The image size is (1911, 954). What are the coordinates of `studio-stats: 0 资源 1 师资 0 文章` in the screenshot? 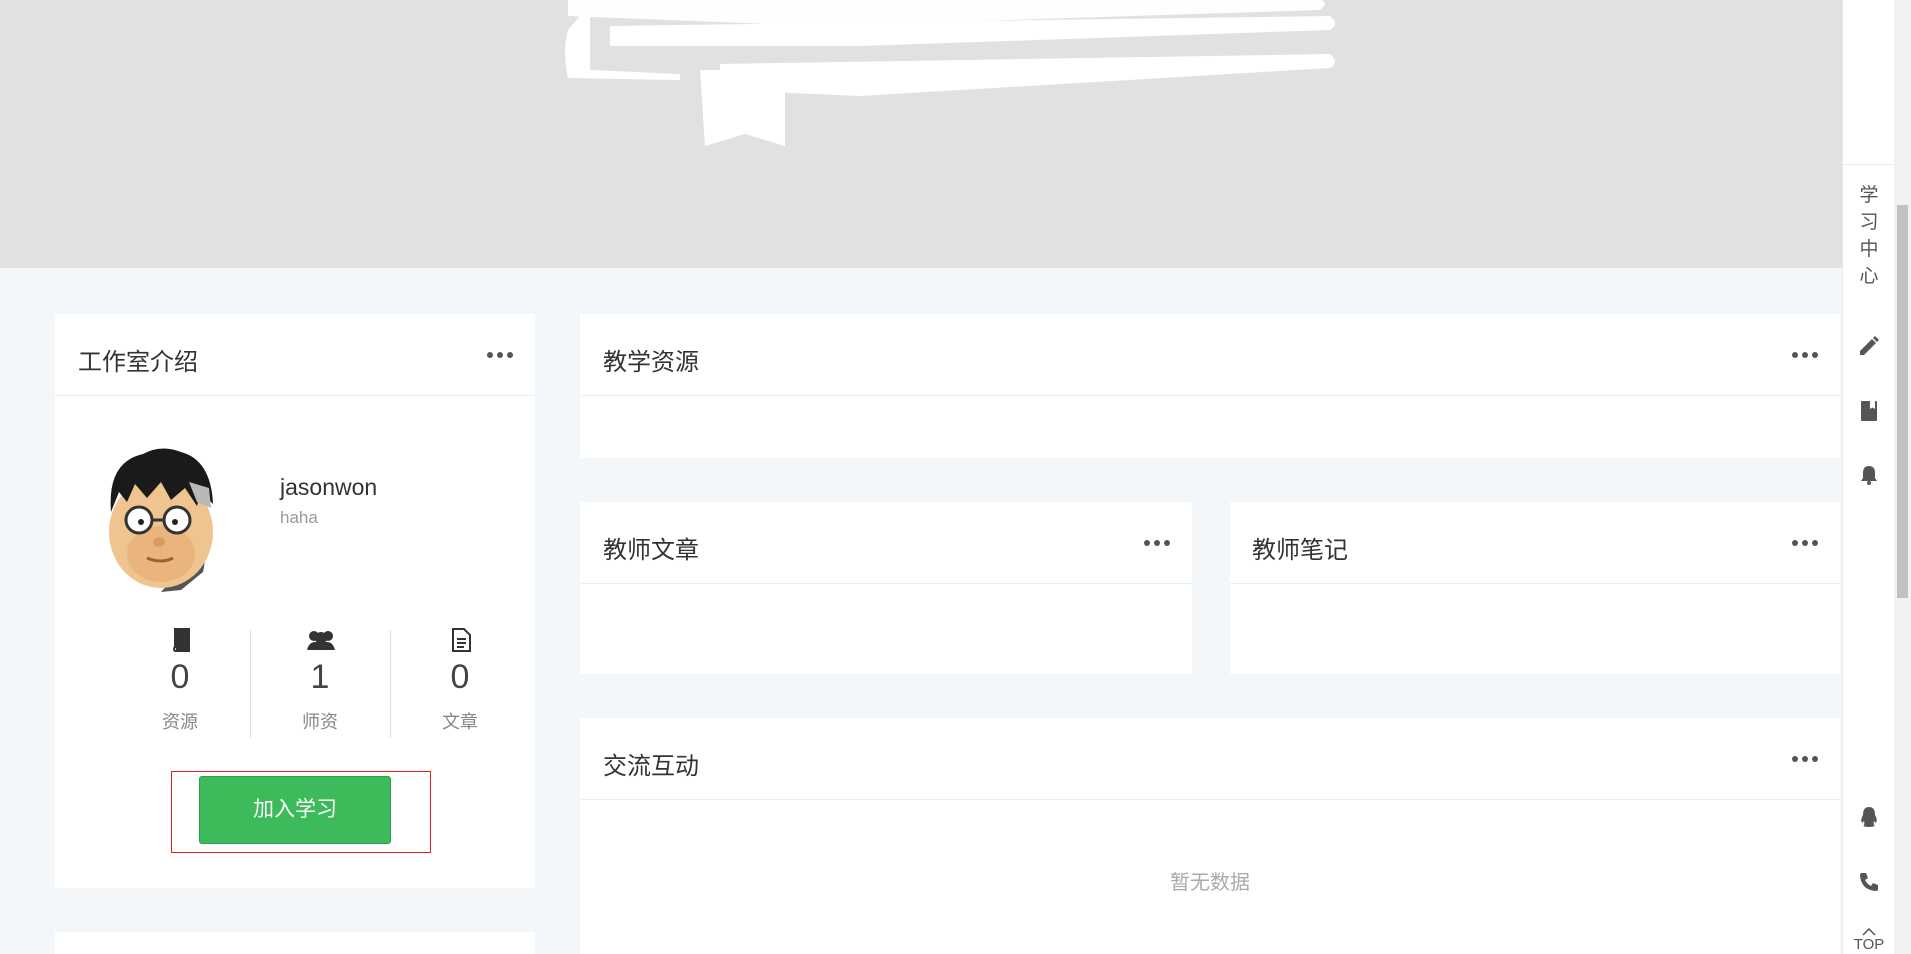 It's located at (320, 680).